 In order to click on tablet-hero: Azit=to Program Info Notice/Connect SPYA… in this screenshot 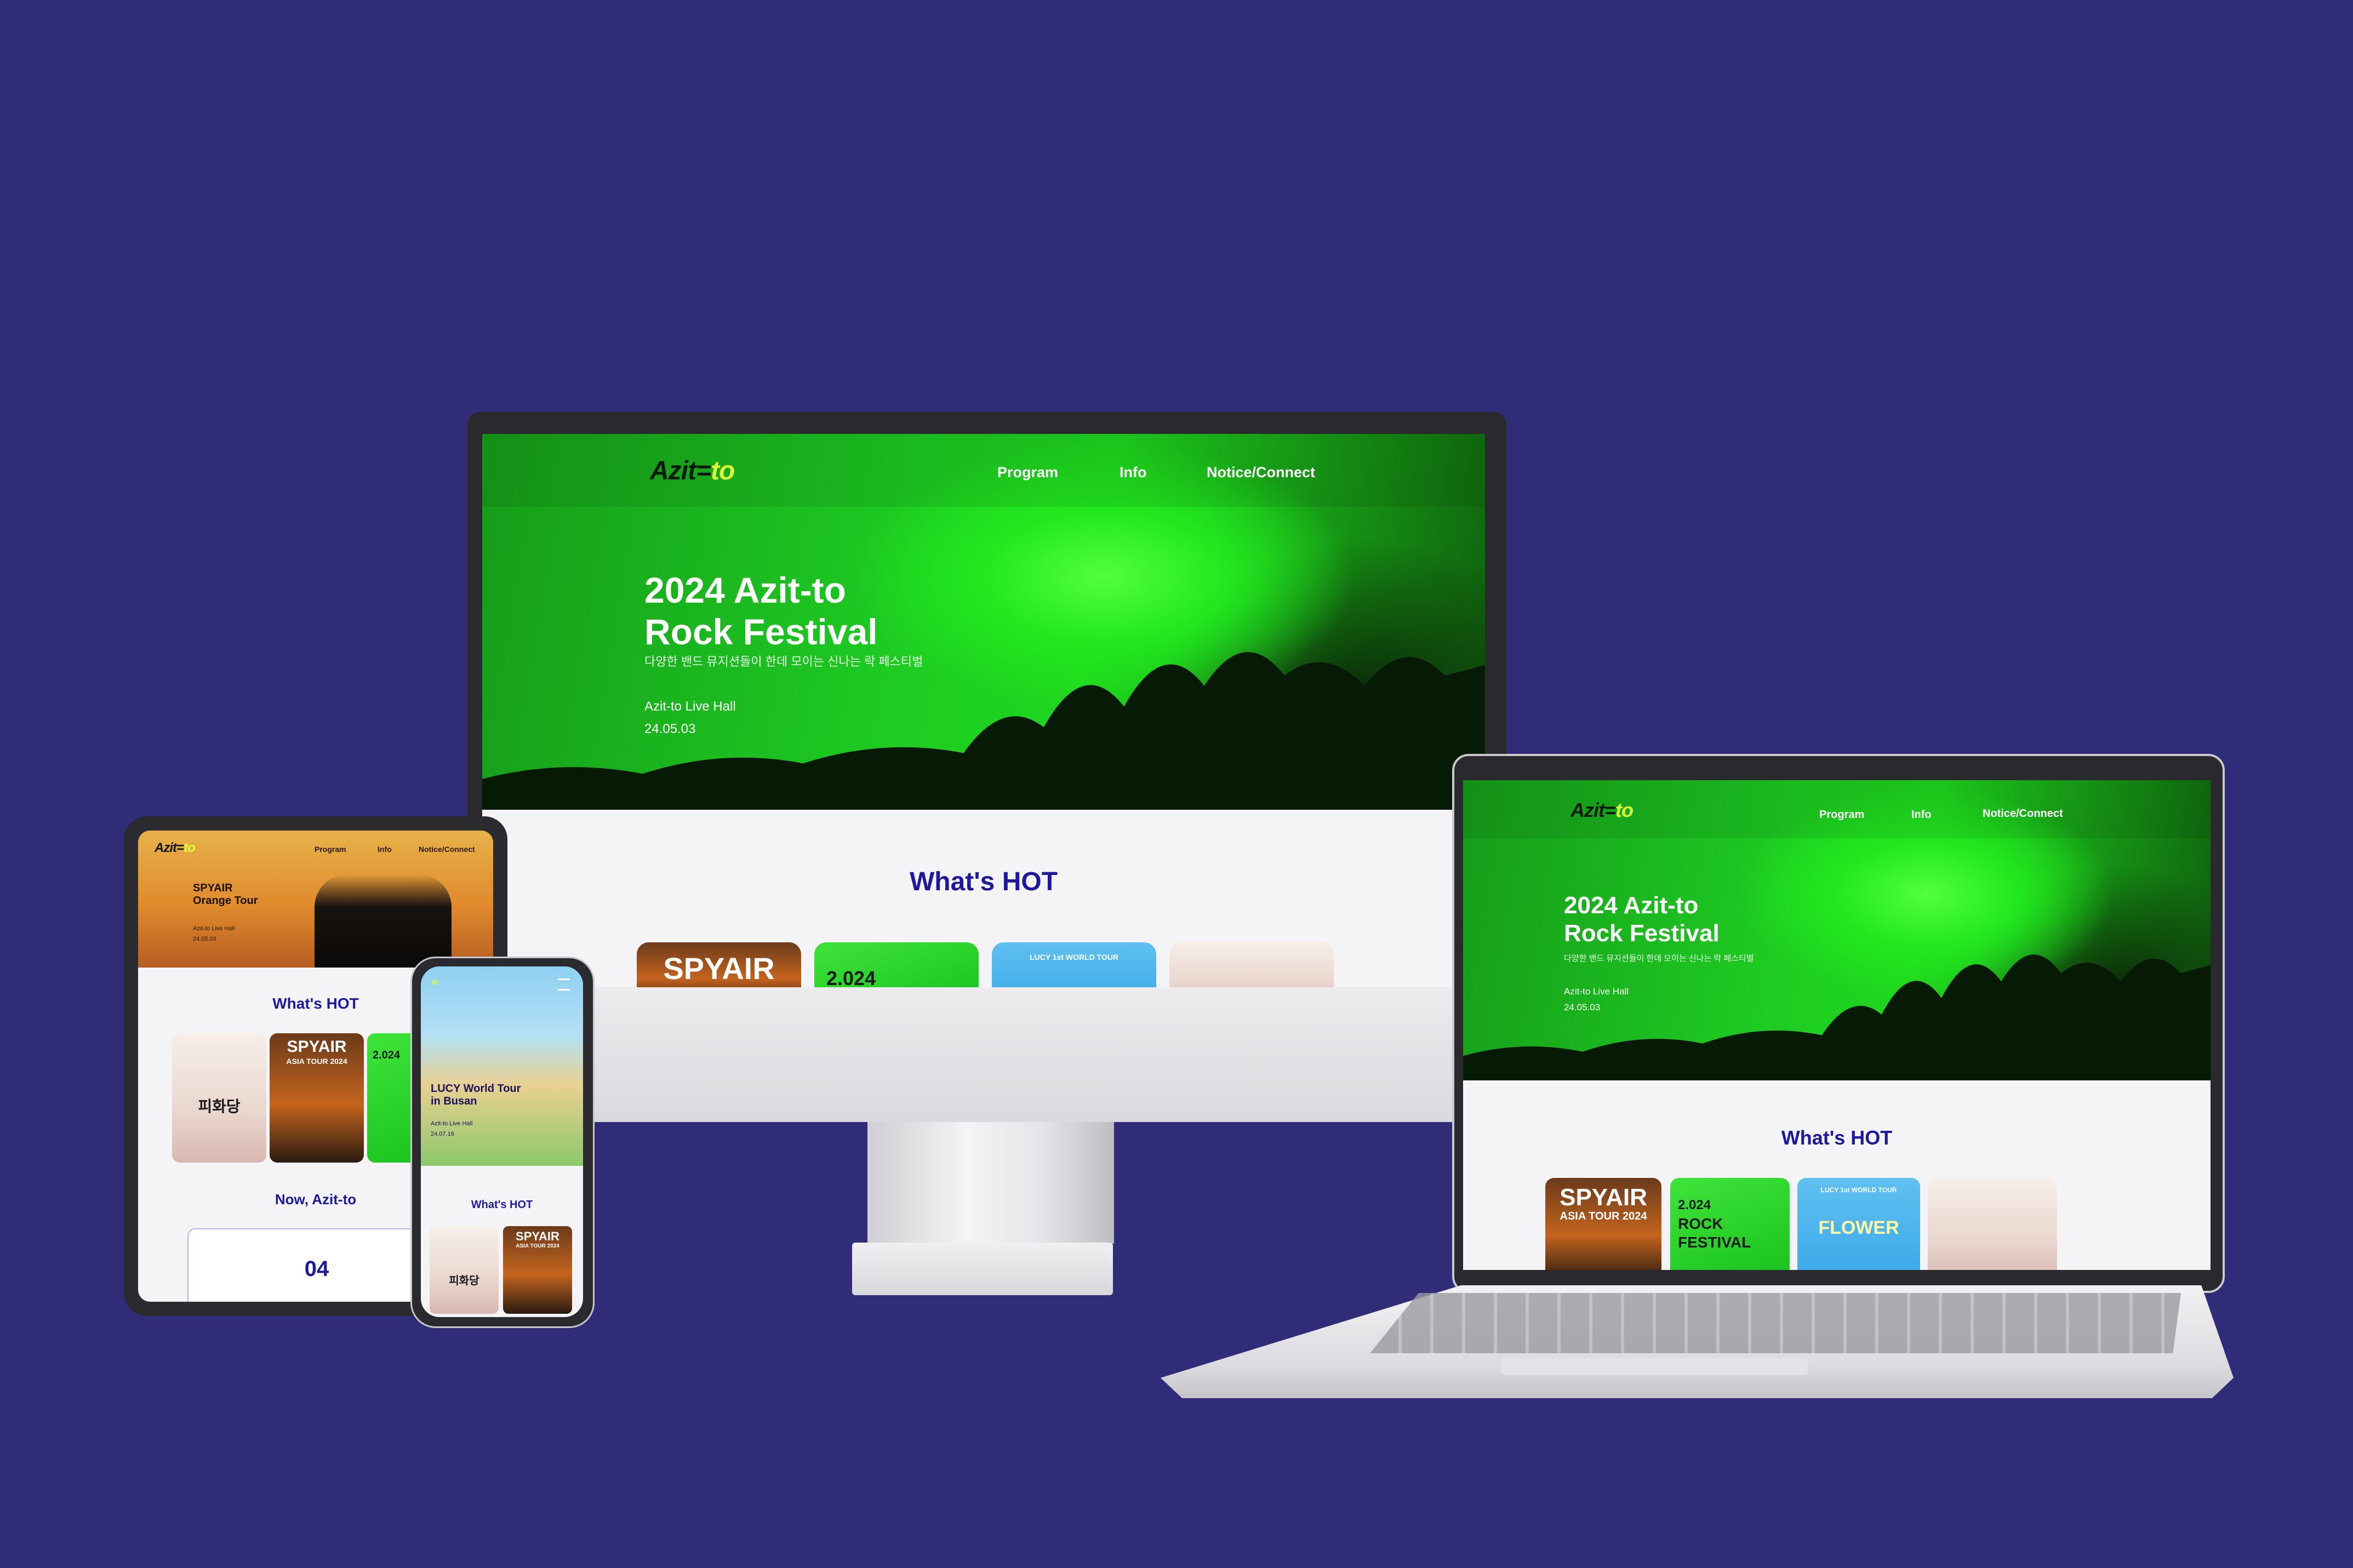, I will do `click(315, 899)`.